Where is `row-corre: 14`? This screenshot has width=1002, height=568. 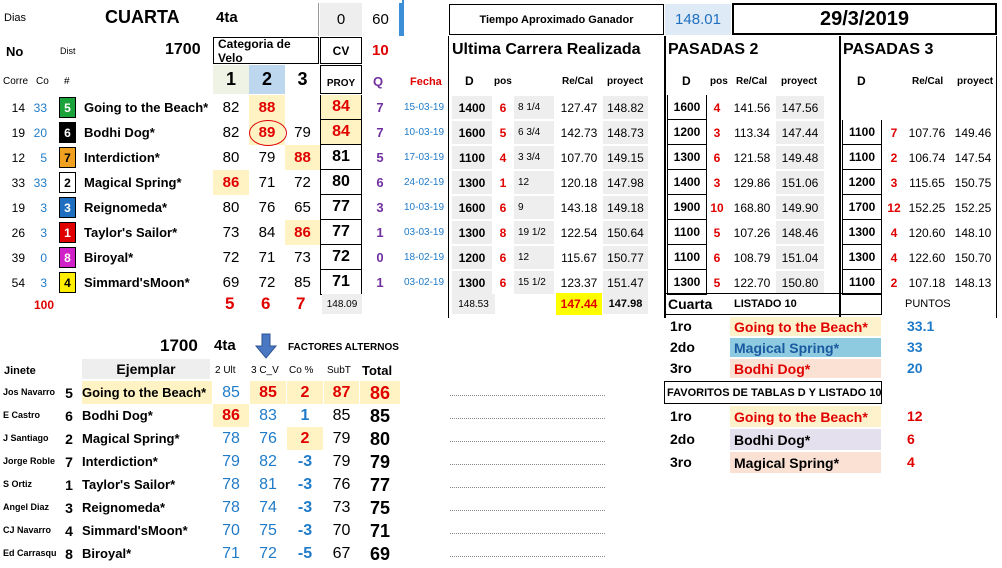 row-corre: 14 is located at coordinates (18, 107).